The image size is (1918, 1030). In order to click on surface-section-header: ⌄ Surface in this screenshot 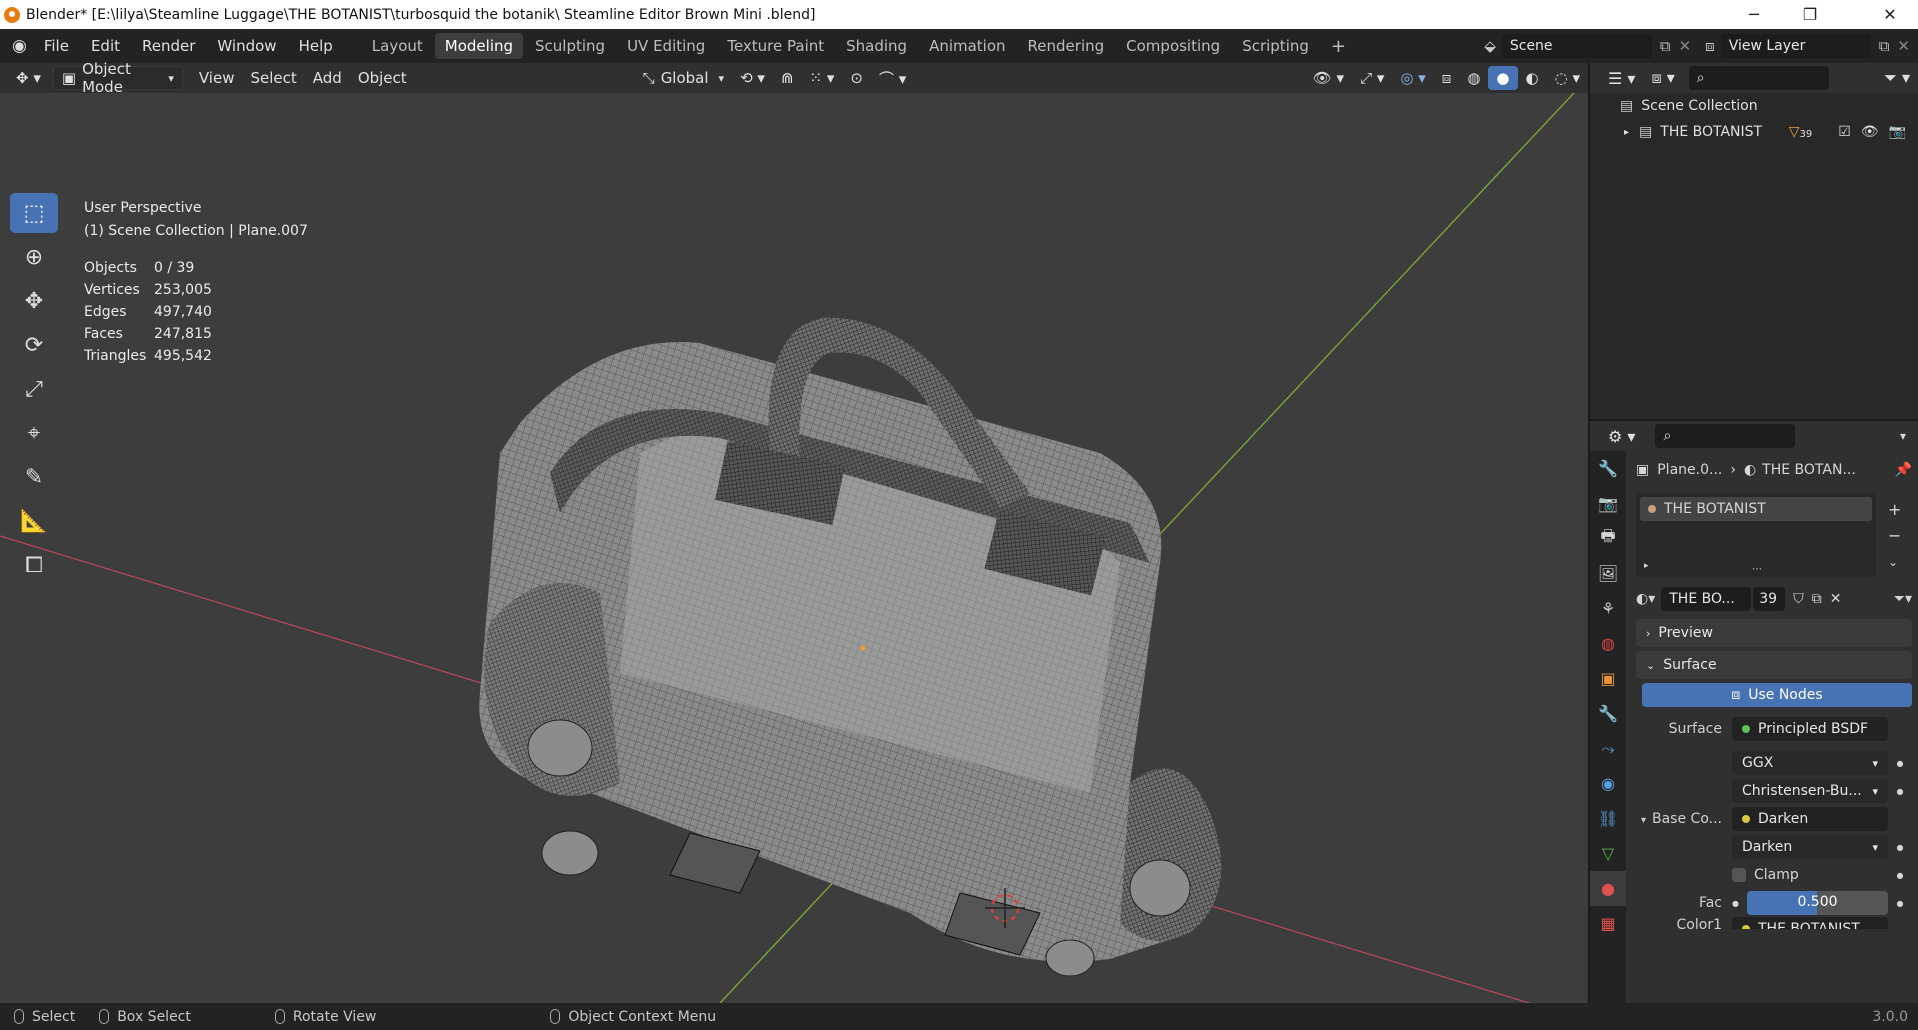, I will do `click(1774, 665)`.